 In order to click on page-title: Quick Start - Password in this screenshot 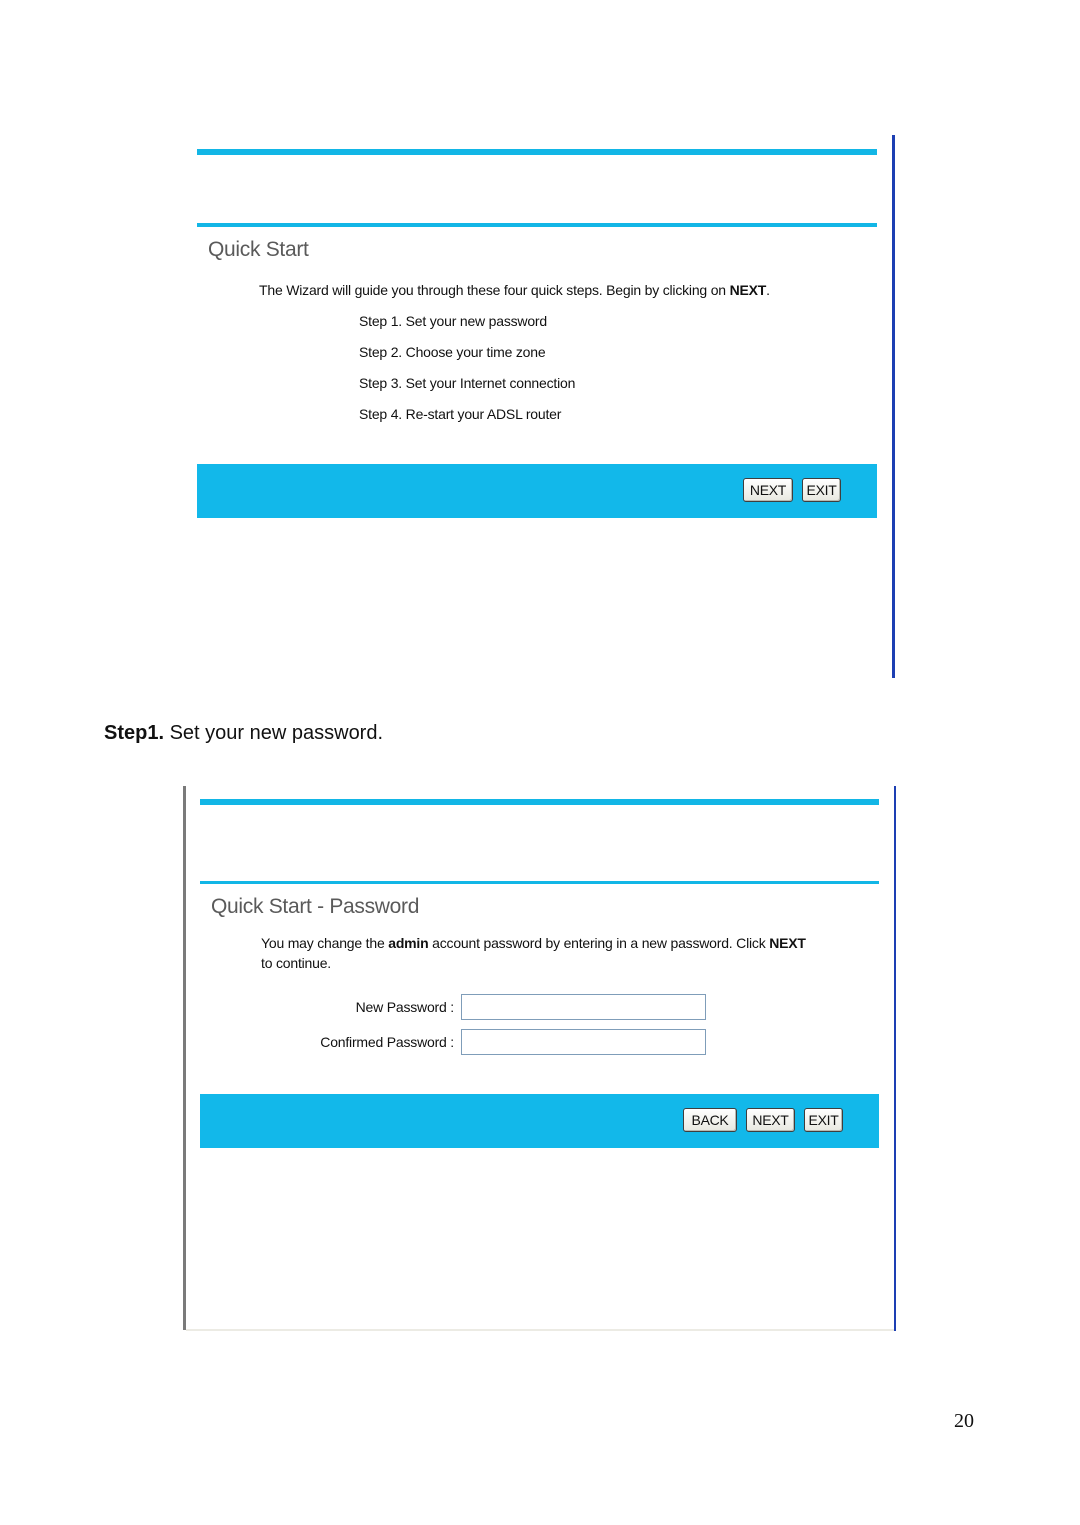, I will do `click(315, 906)`.